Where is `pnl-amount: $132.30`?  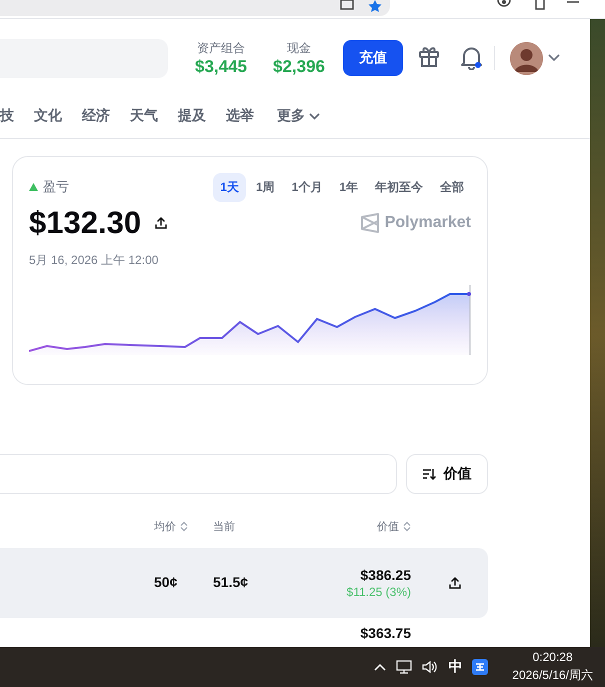 pnl-amount: $132.30 is located at coordinates (85, 223).